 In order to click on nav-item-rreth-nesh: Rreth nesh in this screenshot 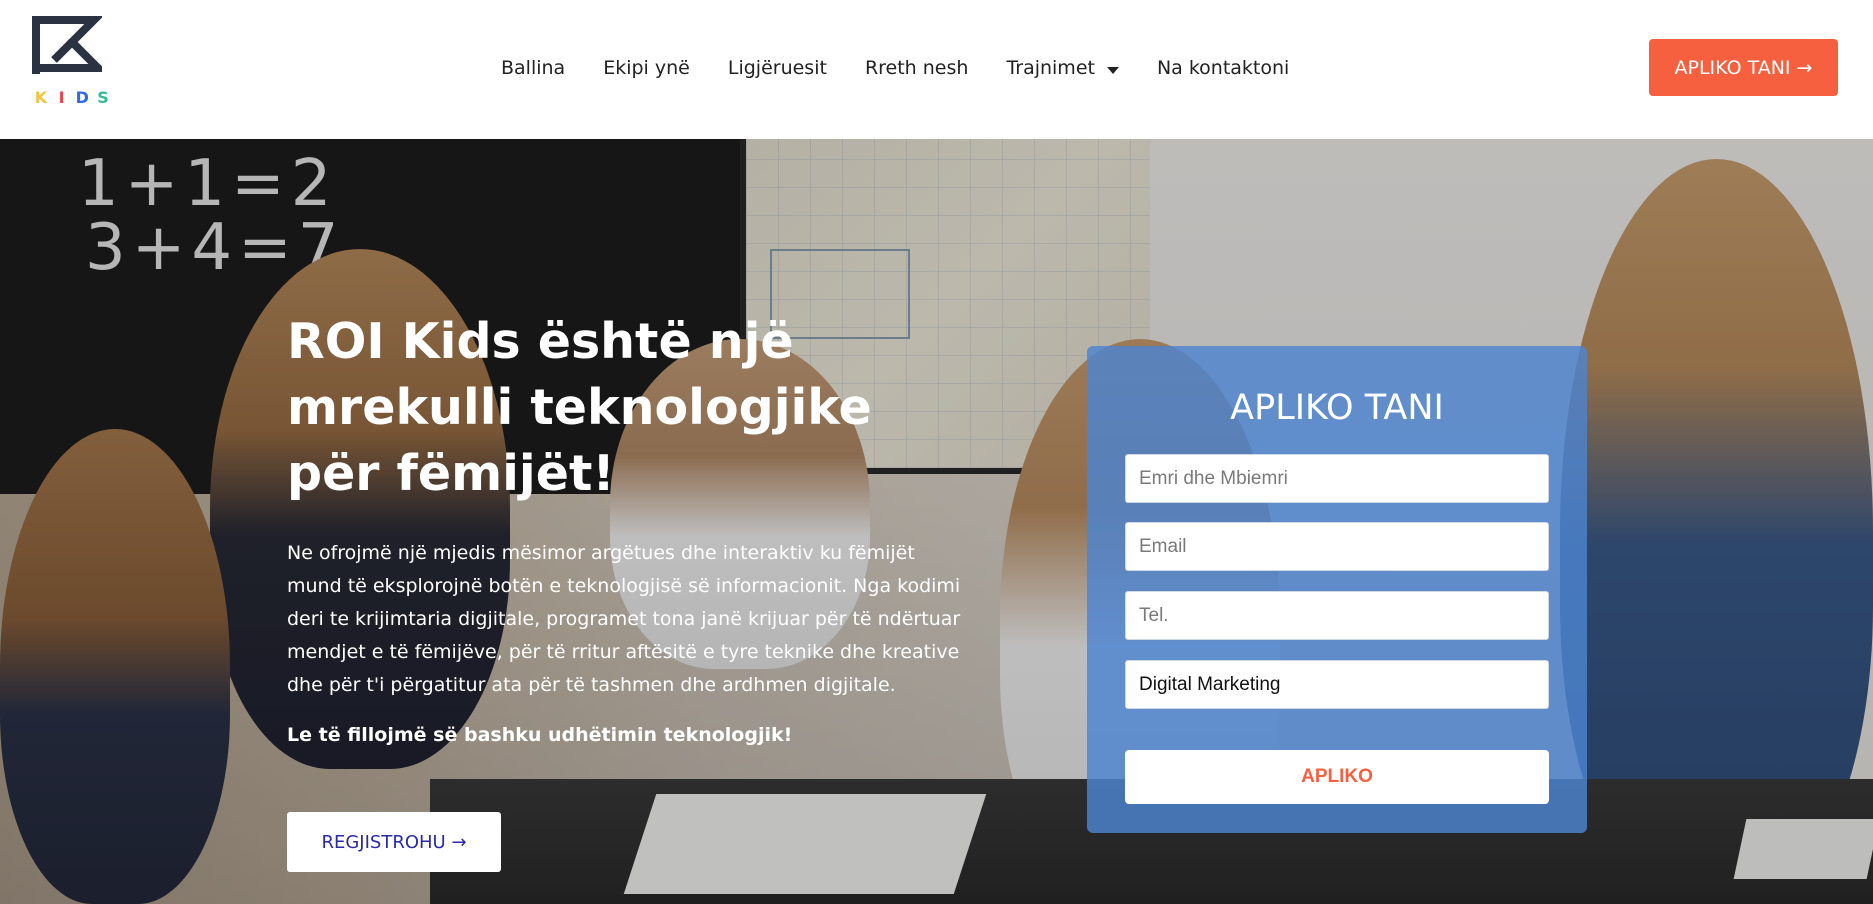, I will do `click(917, 68)`.